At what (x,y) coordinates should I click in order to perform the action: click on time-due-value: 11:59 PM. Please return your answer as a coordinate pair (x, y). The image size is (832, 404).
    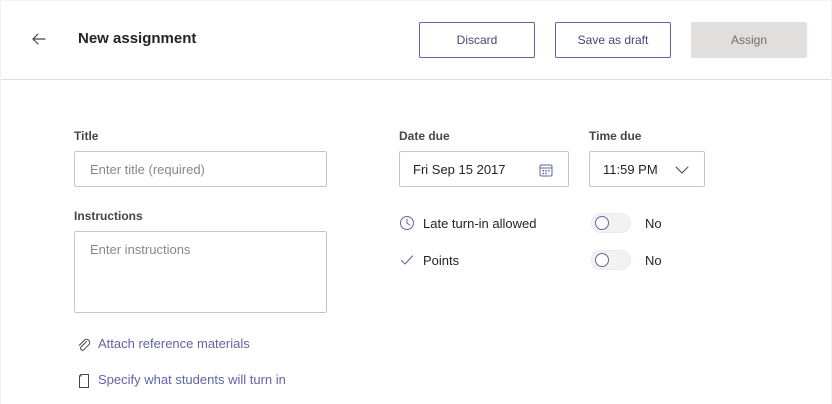
    Looking at the image, I should click on (630, 169).